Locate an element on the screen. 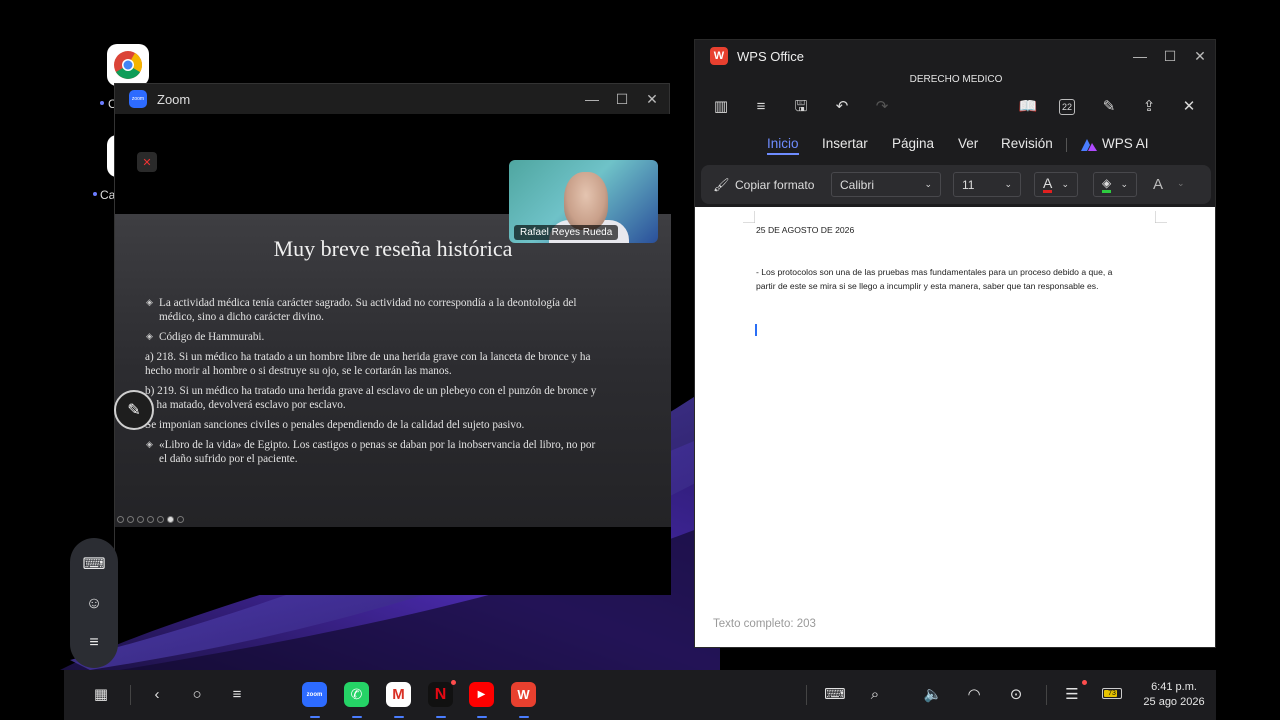  tab-wps-ai: WPS AI is located at coordinates (1125, 143).